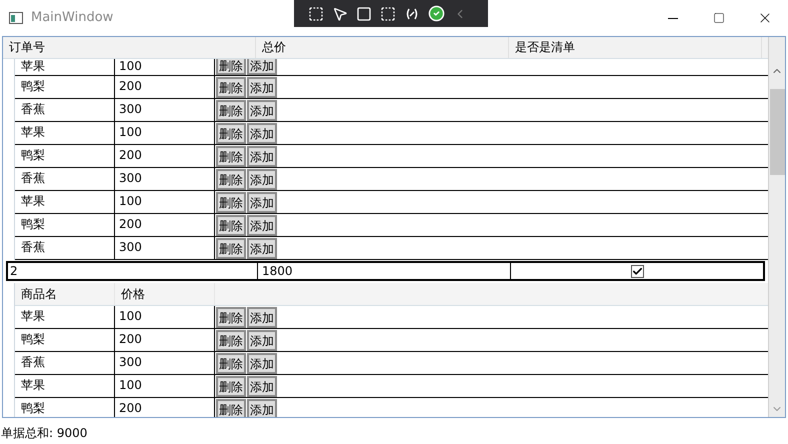  What do you see at coordinates (635, 47) in the screenshot?
I see `column-header: 是否是清单` at bounding box center [635, 47].